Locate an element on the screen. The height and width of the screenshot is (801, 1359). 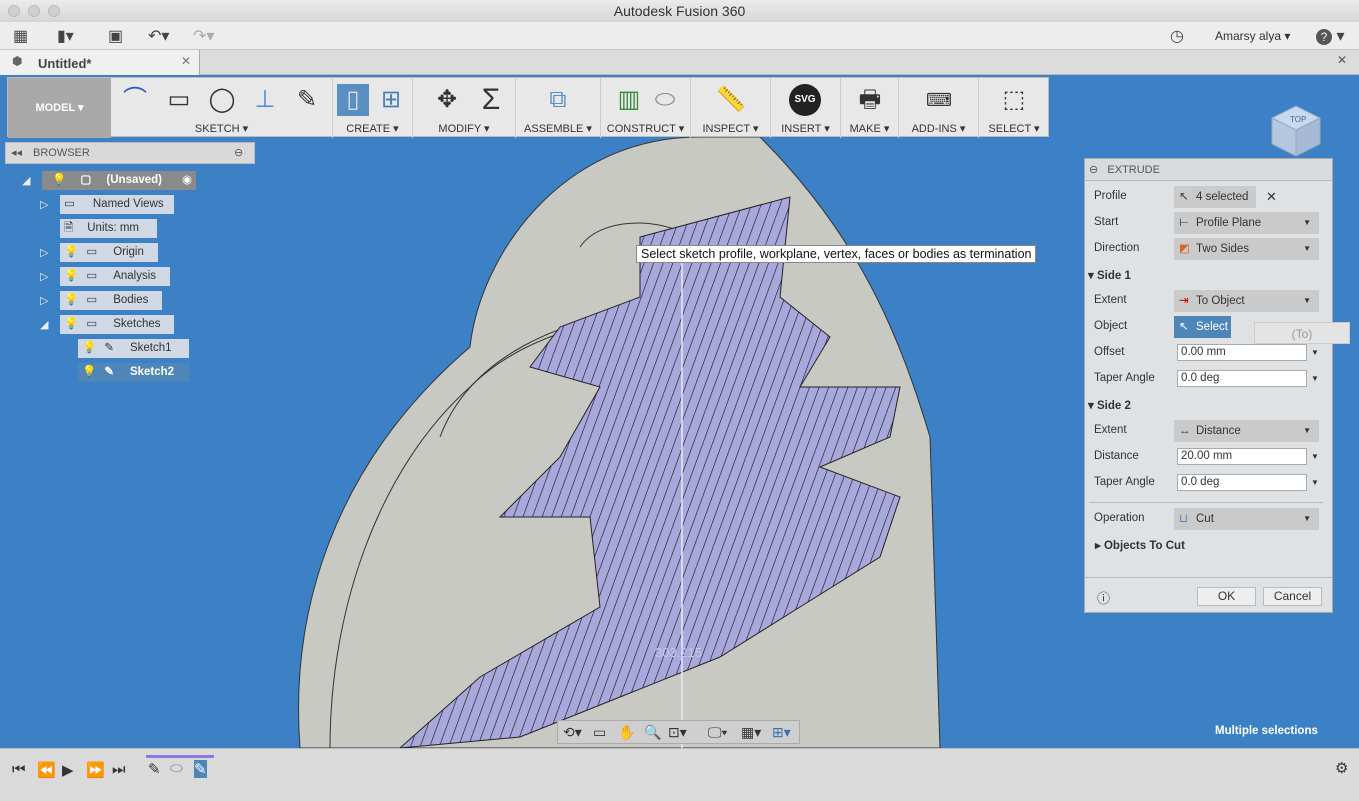
sketch-group: ⌒ ▭ ◯ ⊥ ✎ SKETCH ▾ is located at coordinates (222, 108).